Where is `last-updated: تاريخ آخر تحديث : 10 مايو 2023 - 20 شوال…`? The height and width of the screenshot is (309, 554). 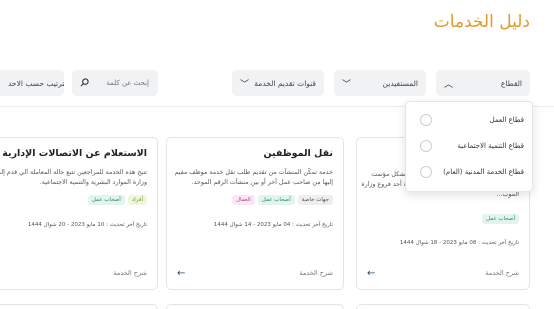 last-updated: تاريخ آخر تحديث : 10 مايو 2023 - 20 شوال… is located at coordinates (87, 225).